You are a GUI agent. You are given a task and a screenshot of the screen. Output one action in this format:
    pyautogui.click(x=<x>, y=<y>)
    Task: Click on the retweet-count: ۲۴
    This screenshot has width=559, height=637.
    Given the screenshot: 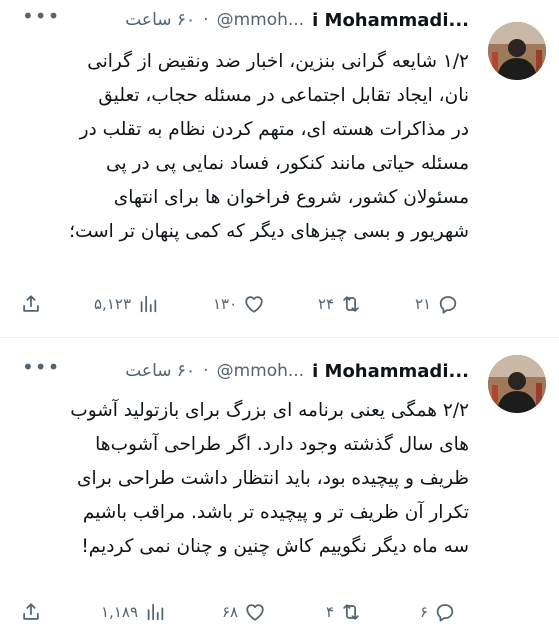 What is the action you would take?
    pyautogui.click(x=326, y=304)
    